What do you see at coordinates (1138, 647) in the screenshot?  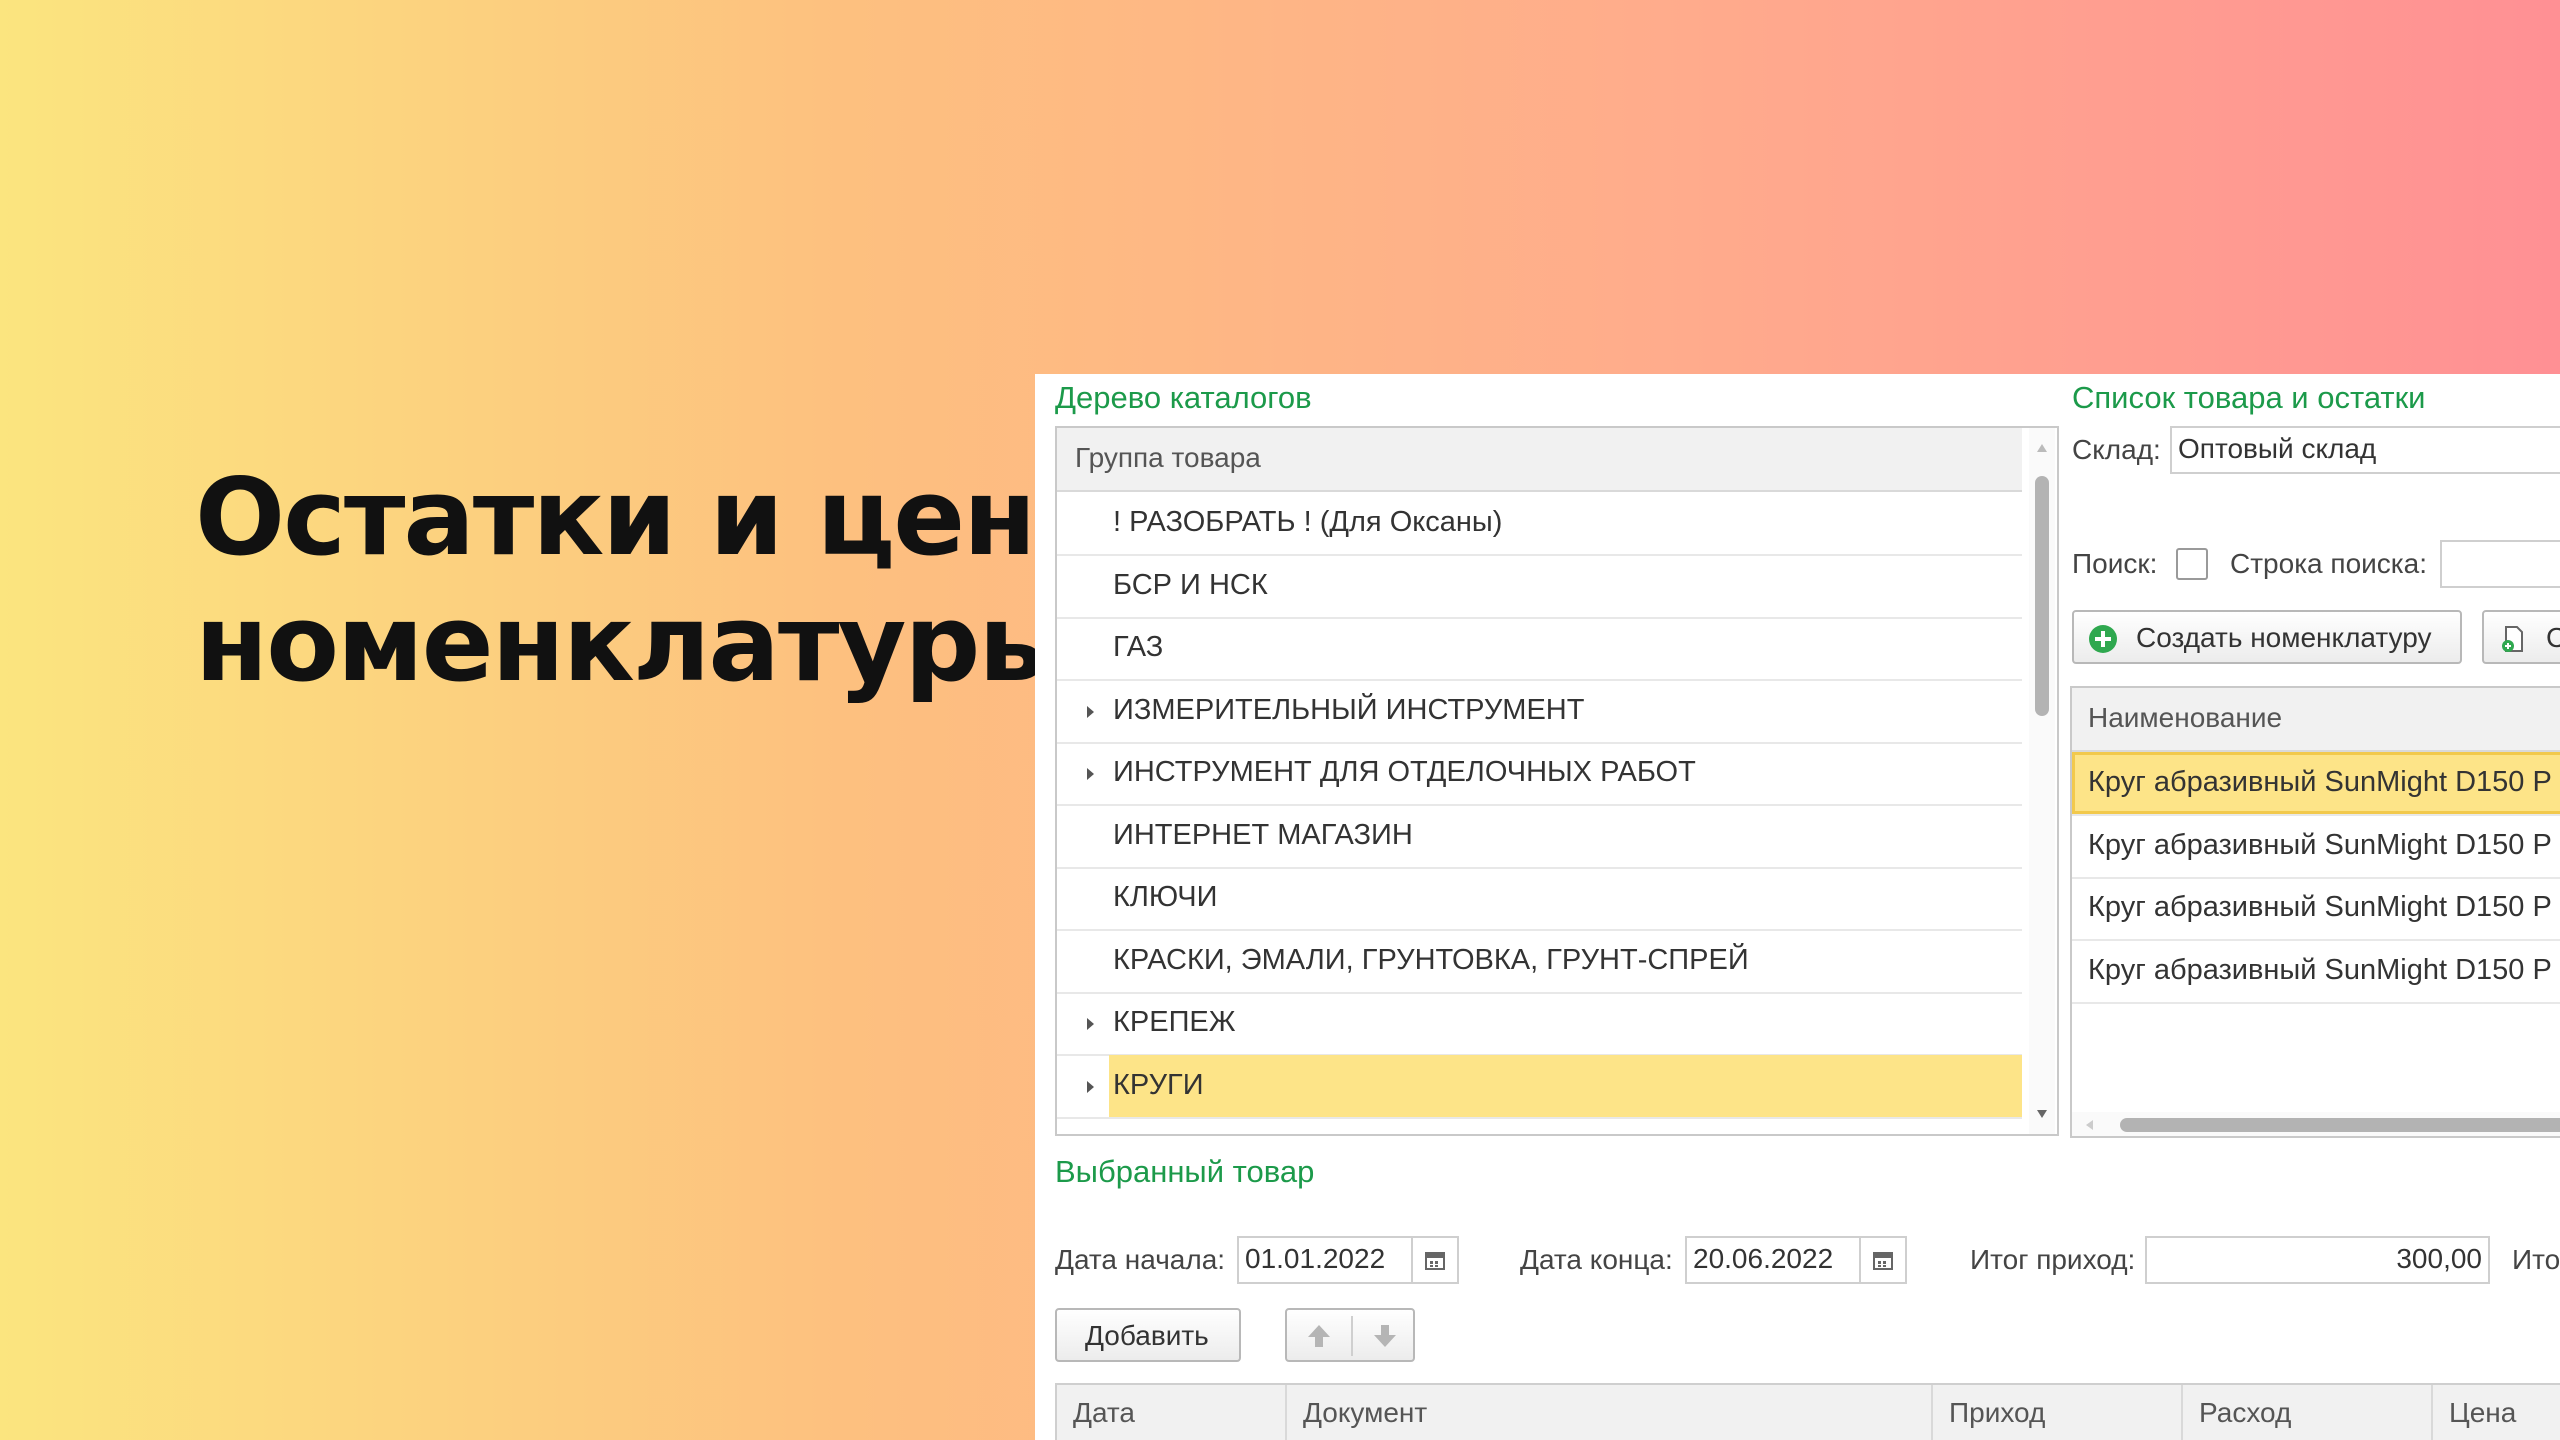 I see `tree-item-label: ГАЗ` at bounding box center [1138, 647].